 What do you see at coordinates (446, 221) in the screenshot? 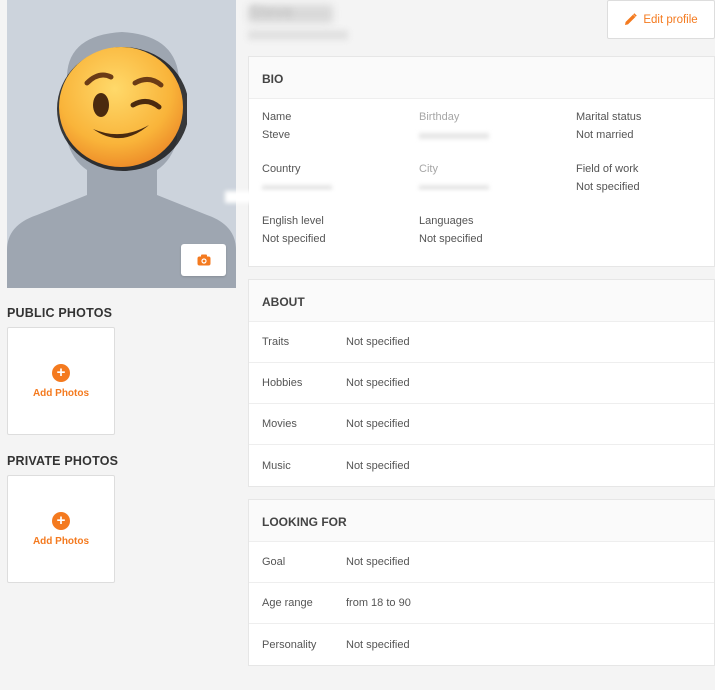
I see `field-label: Languages` at bounding box center [446, 221].